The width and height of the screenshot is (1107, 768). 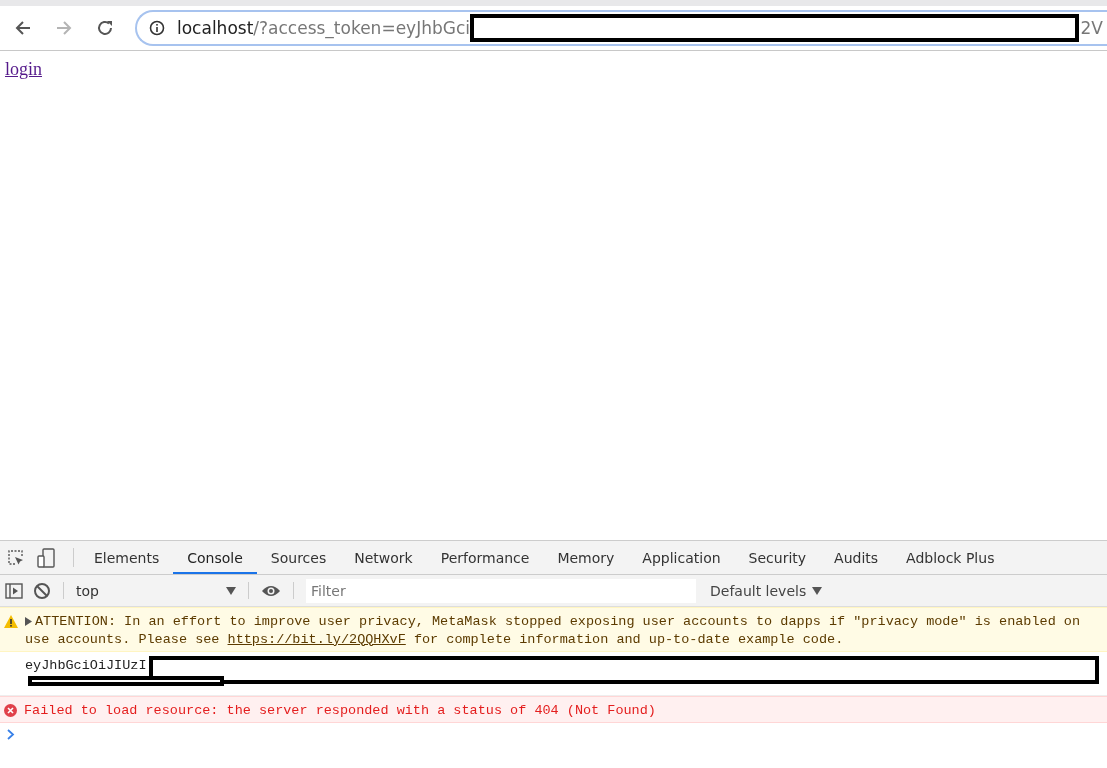 I want to click on sidebar-toggle-icon, so click(x=14, y=590).